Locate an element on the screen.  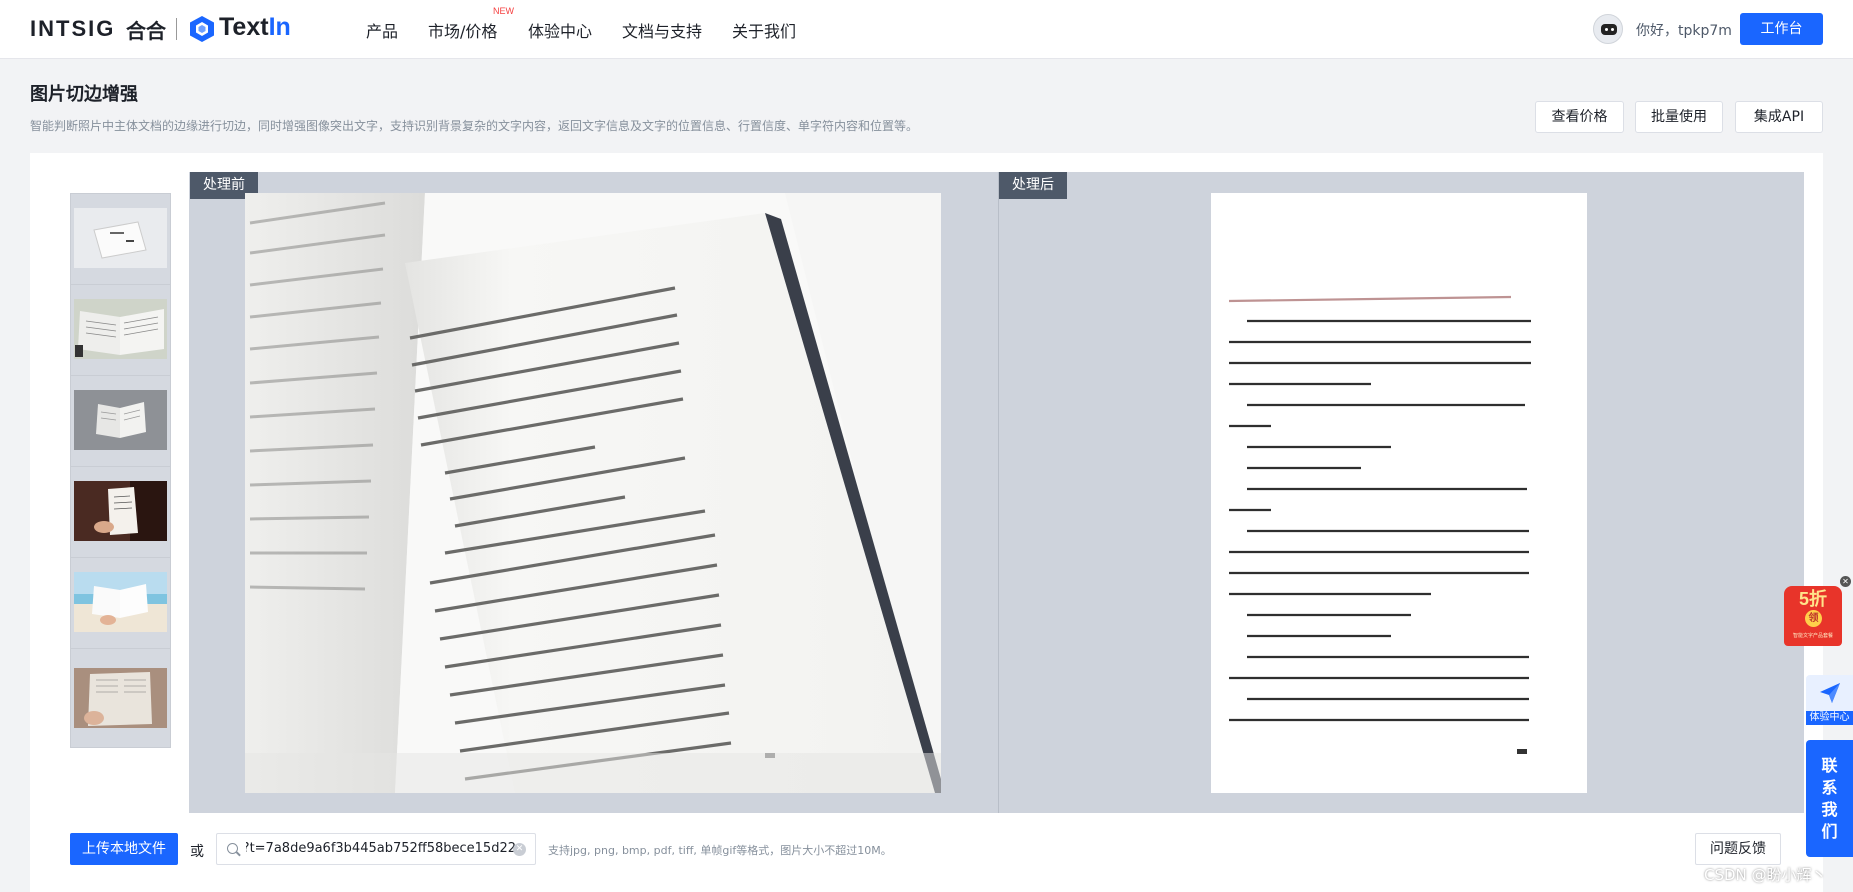
paper-plane-icon is located at coordinates (1830, 693).